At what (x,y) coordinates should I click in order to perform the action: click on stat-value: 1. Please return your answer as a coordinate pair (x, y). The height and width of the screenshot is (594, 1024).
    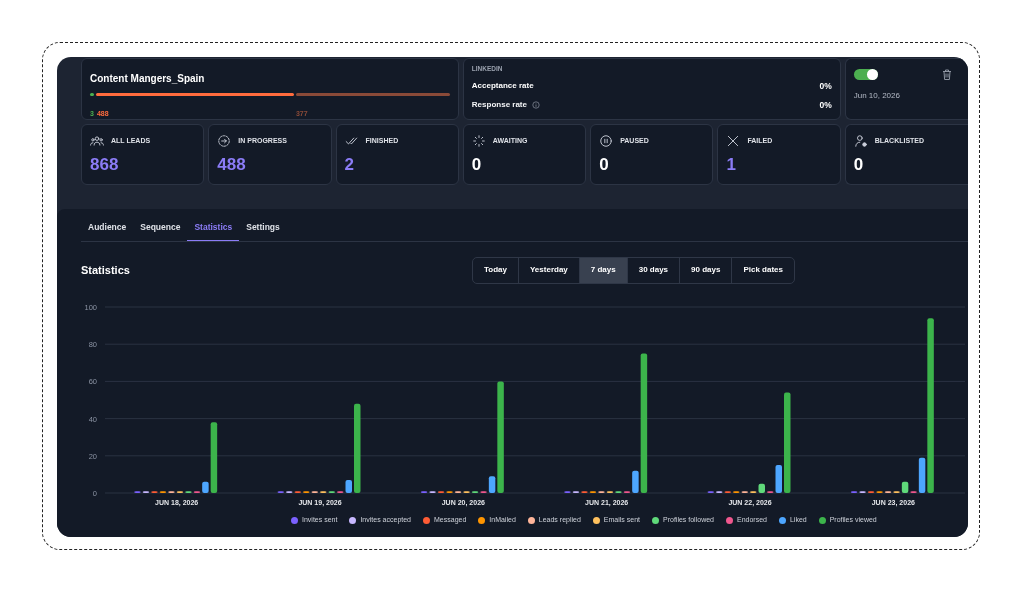
    Looking at the image, I should click on (731, 165).